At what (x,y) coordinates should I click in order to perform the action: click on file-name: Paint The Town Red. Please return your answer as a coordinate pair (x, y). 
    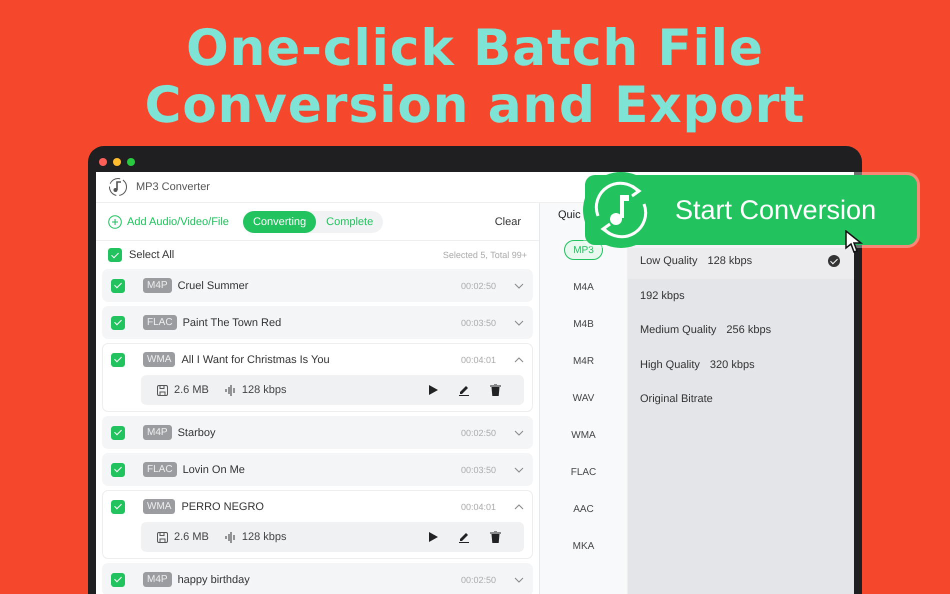
    Looking at the image, I should click on (232, 322).